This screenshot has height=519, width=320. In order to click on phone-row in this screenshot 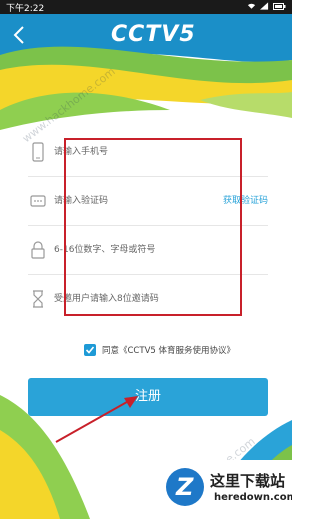, I will do `click(148, 152)`.